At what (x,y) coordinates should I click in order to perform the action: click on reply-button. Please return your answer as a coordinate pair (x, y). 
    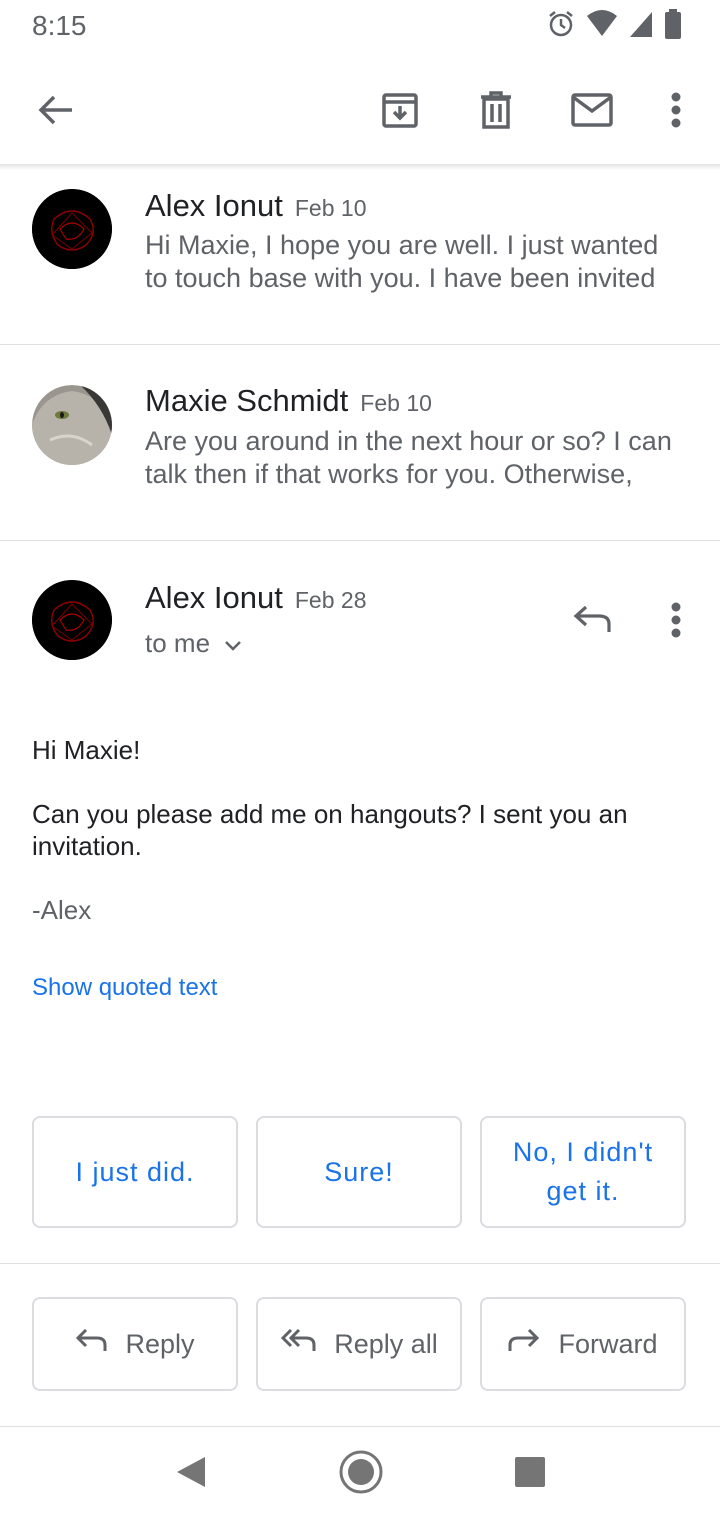
    Looking at the image, I should click on (592, 622).